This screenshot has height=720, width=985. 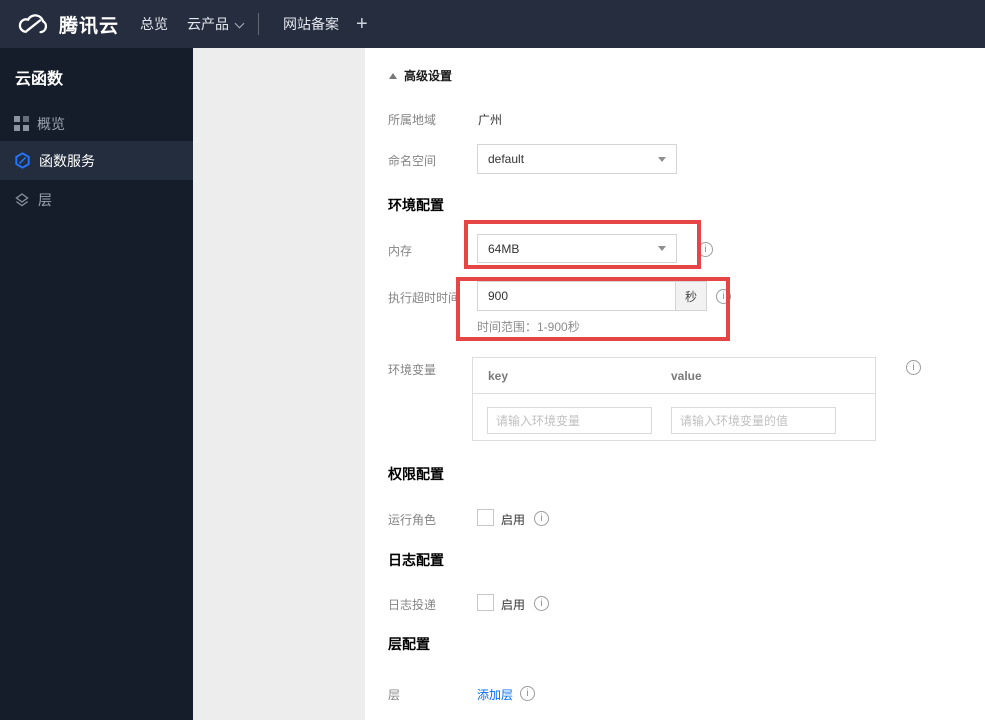 What do you see at coordinates (400, 251) in the screenshot?
I see `memory-label: 内存` at bounding box center [400, 251].